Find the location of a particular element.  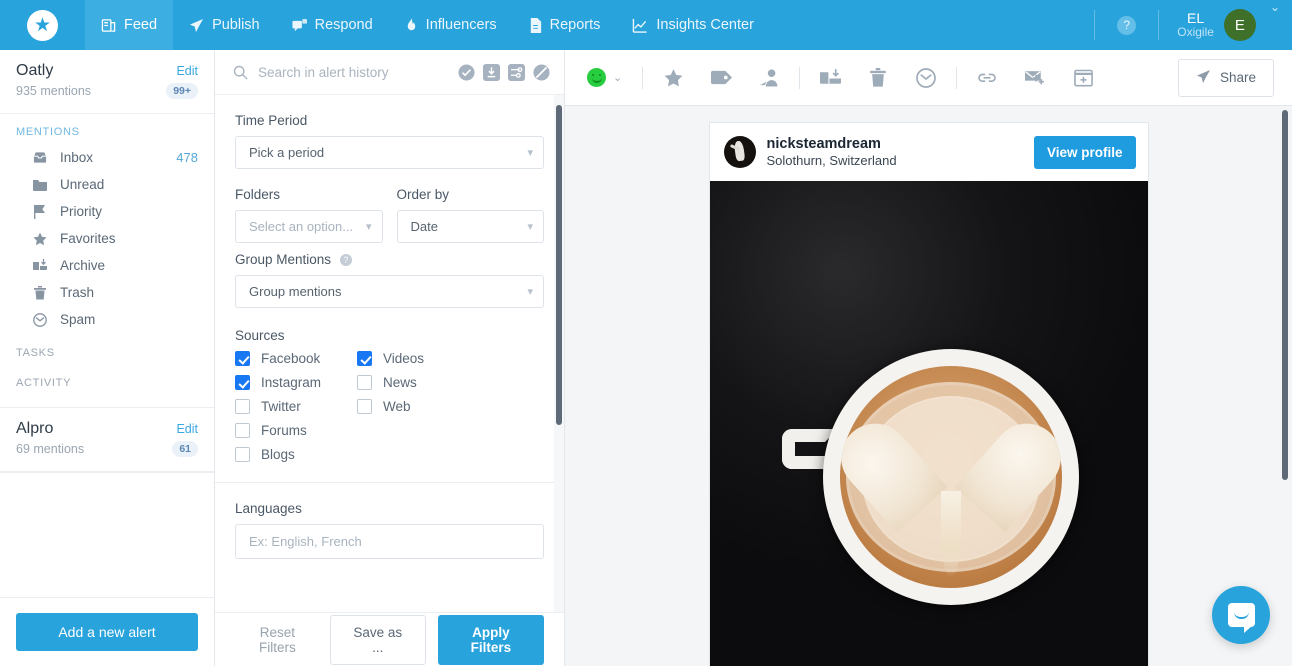

user-info: EL Oxigile is located at coordinates (1195, 25).